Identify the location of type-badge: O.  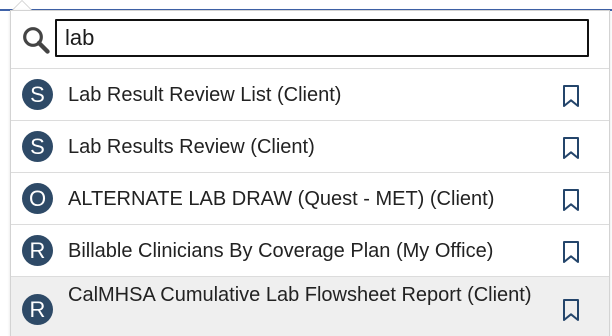
(37, 198).